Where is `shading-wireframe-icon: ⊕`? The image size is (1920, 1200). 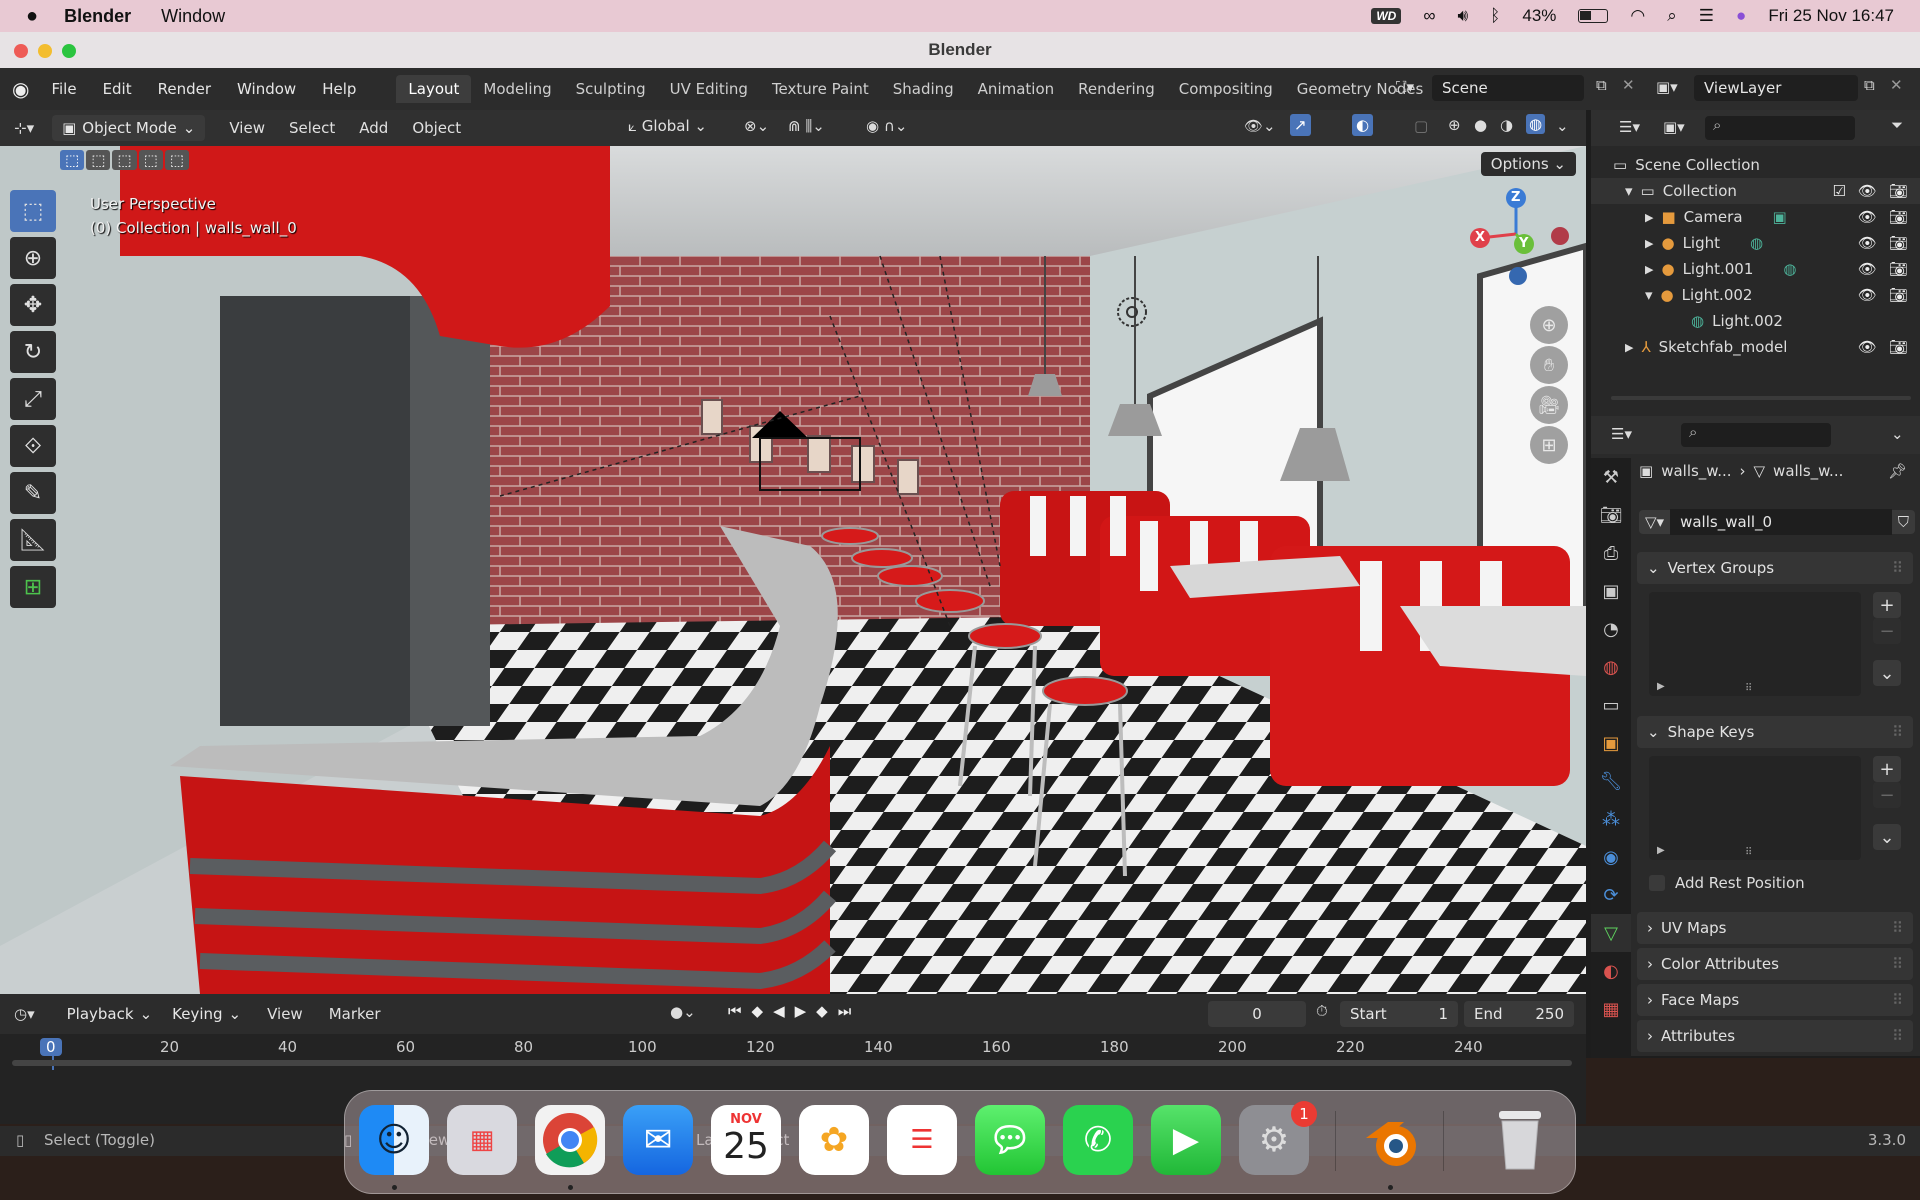 shading-wireframe-icon: ⊕ is located at coordinates (1454, 125).